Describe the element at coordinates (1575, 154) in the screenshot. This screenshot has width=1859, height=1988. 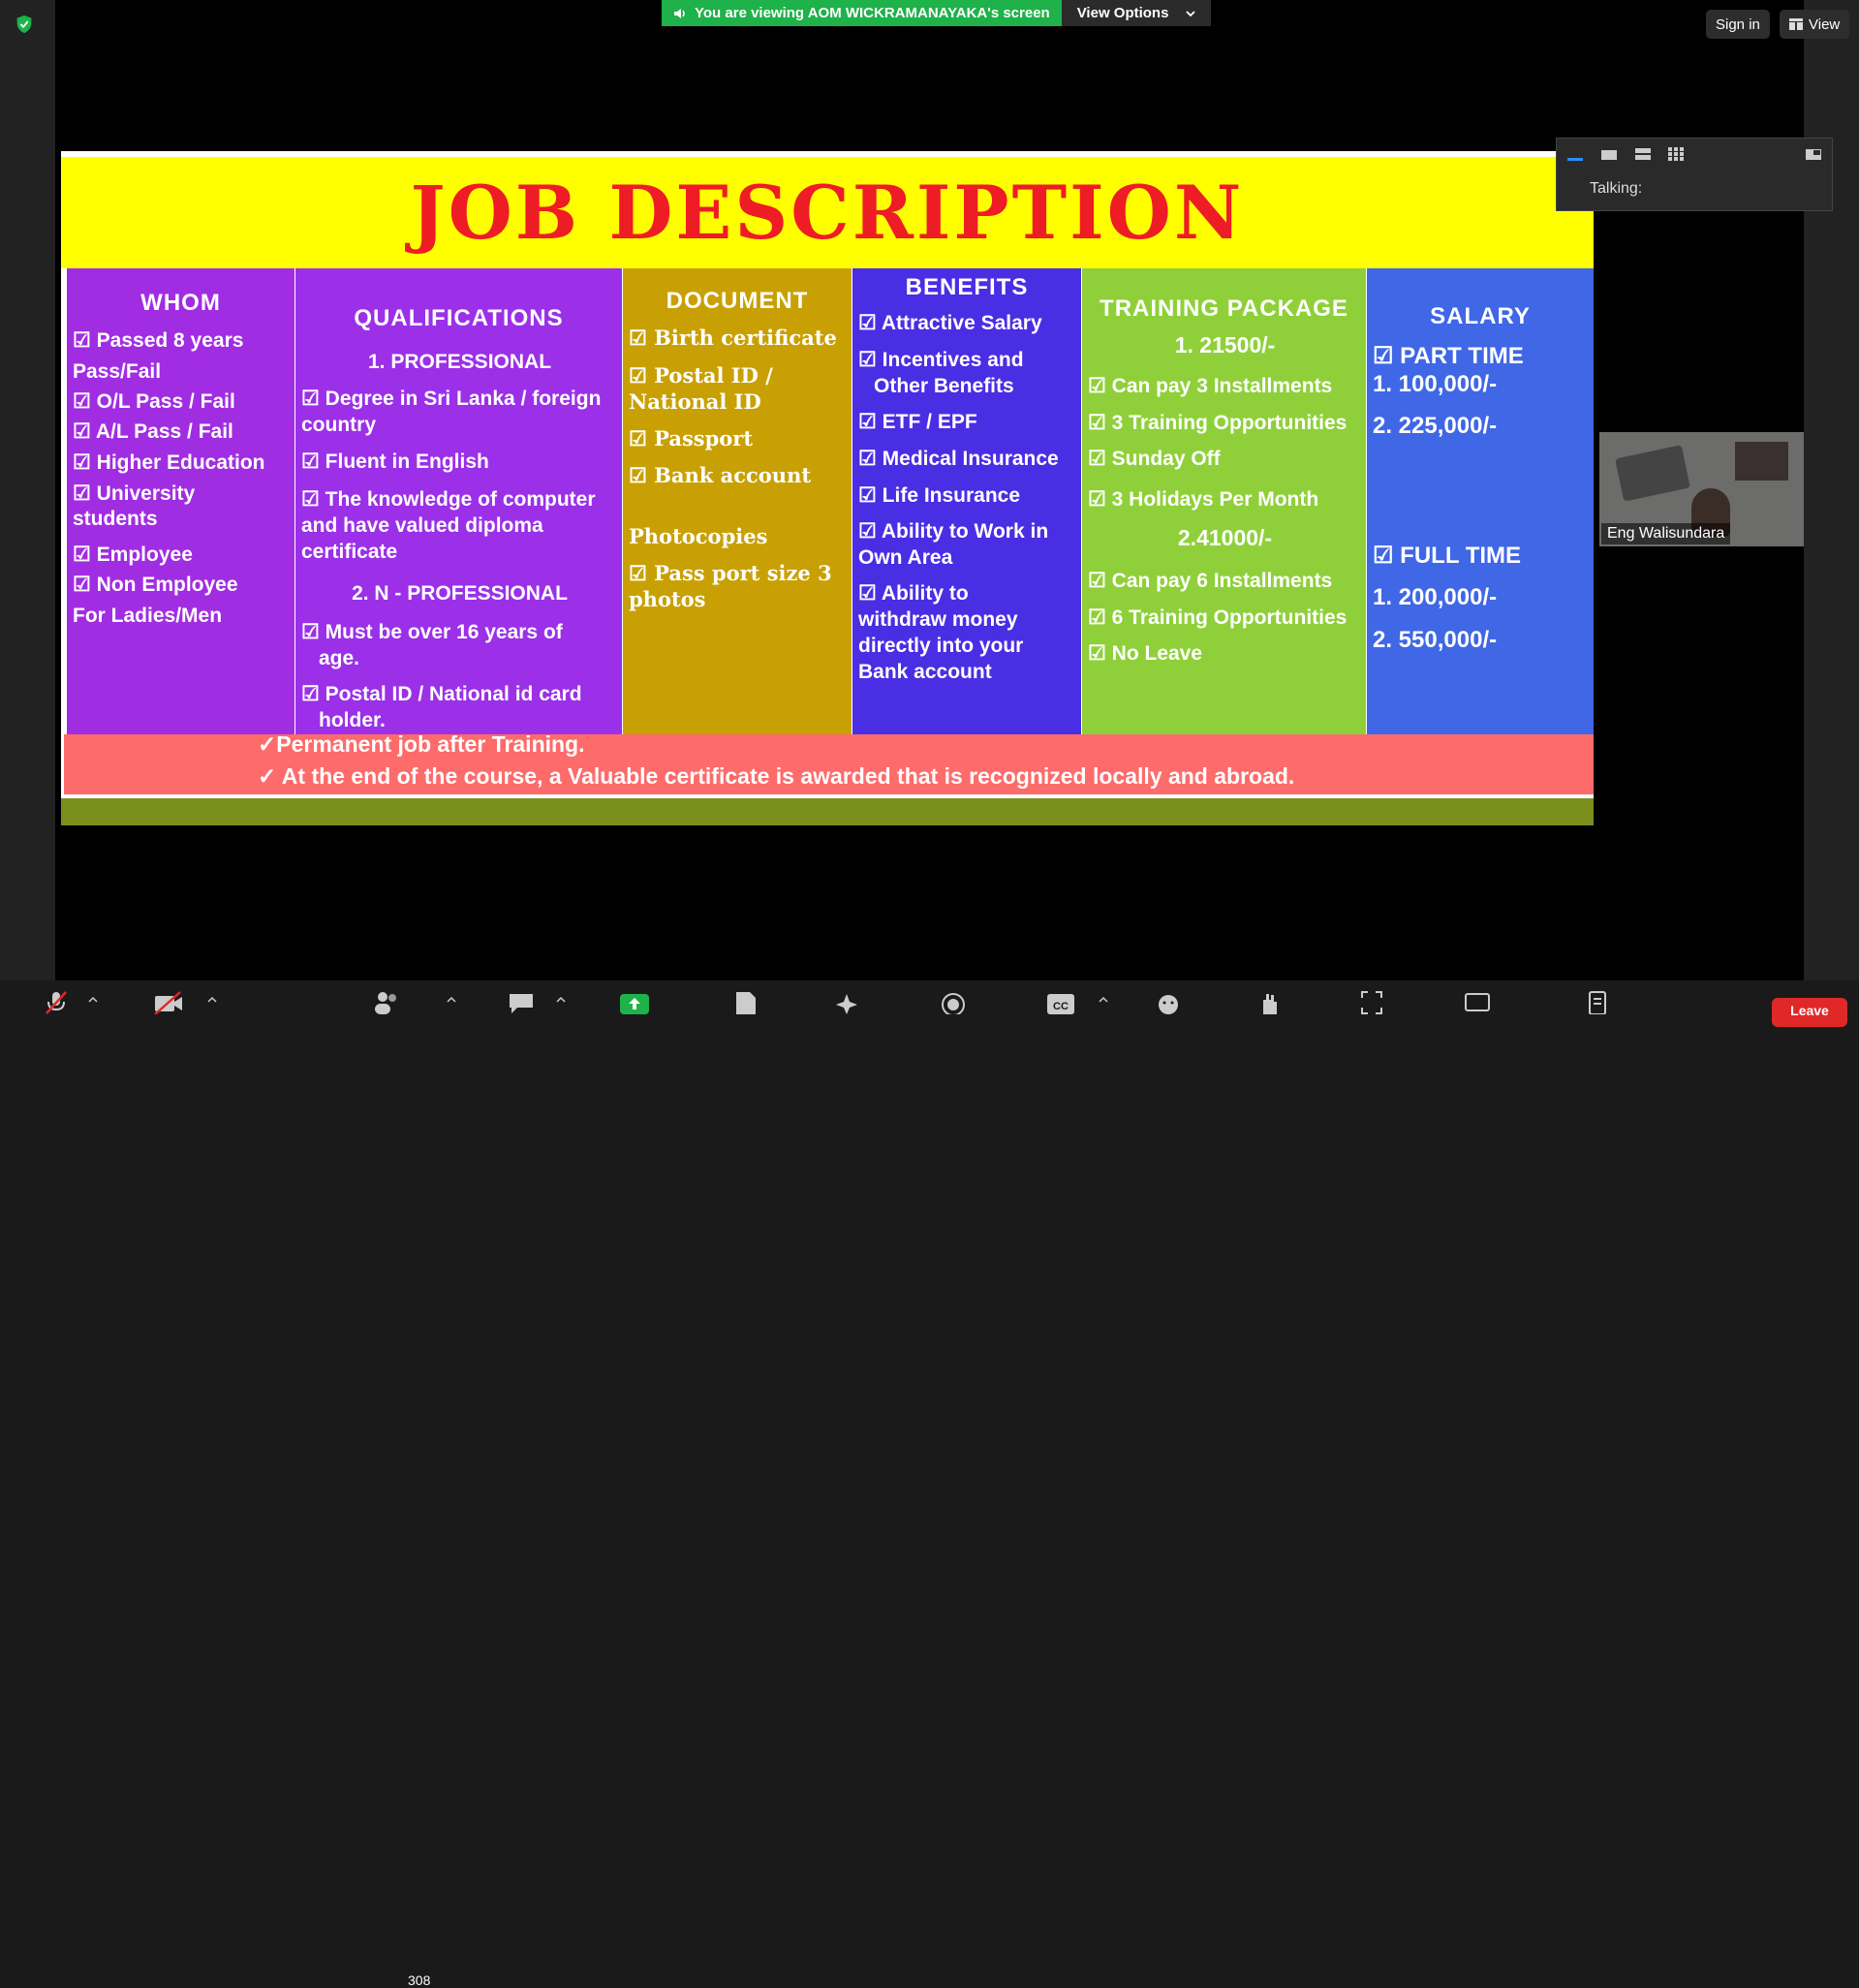
I see `minimize-icon` at that location.